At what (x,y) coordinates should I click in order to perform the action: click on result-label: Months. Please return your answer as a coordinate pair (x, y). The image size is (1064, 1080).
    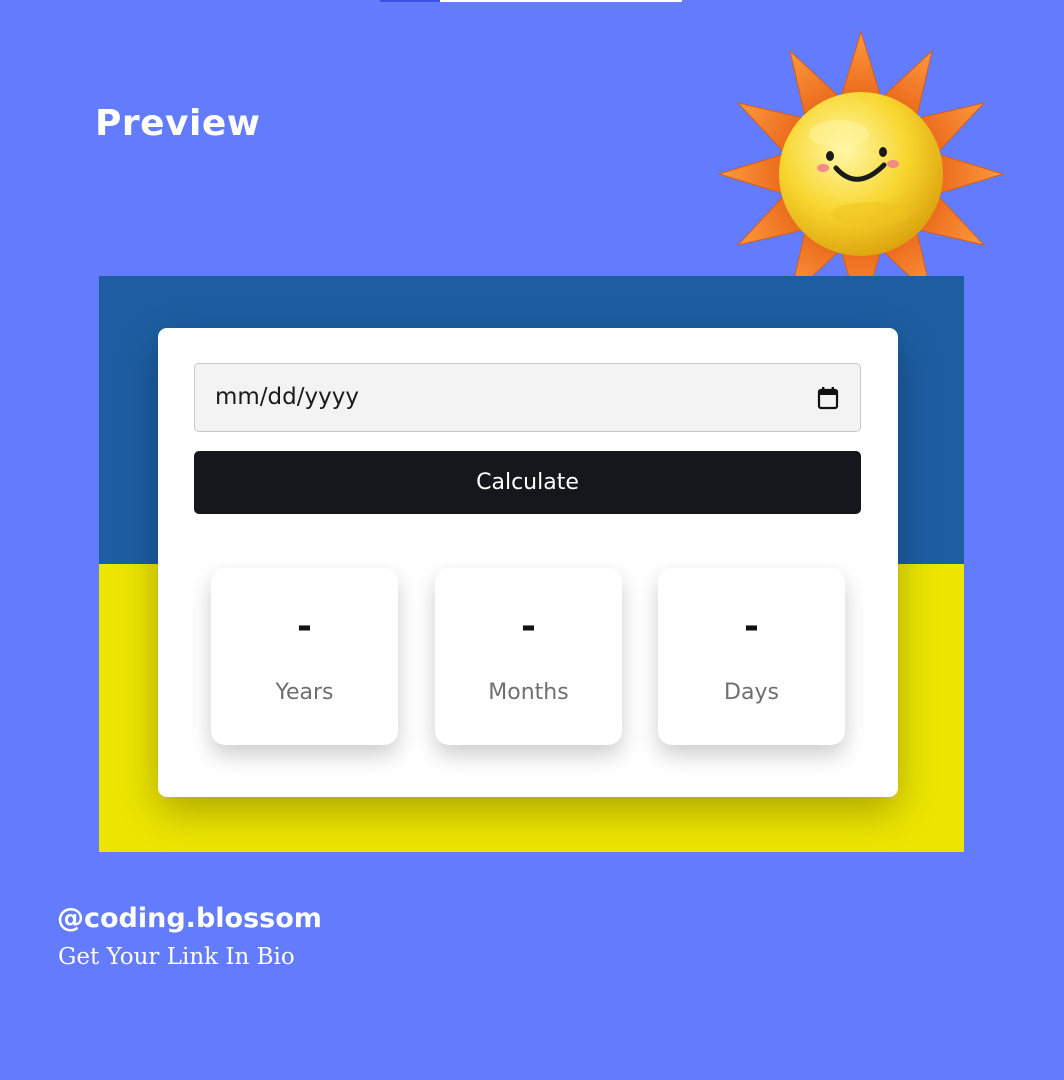
    Looking at the image, I should click on (528, 692).